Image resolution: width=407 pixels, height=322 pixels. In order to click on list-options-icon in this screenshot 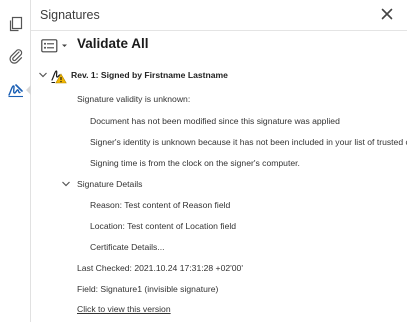, I will do `click(54, 46)`.